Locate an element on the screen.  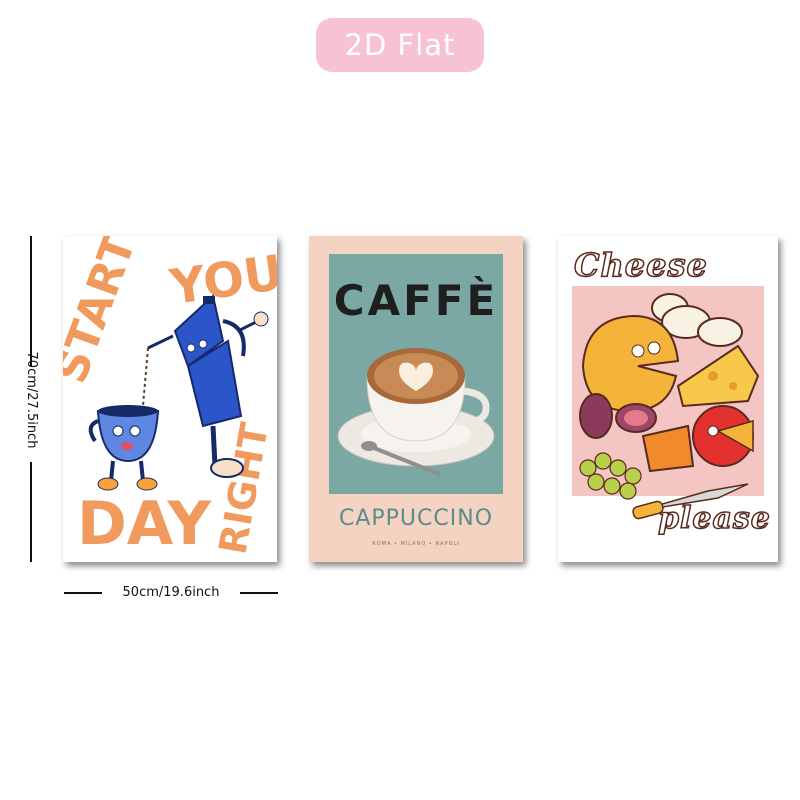
poster-caffe-title: CAFFÈ is located at coordinates (416, 300).